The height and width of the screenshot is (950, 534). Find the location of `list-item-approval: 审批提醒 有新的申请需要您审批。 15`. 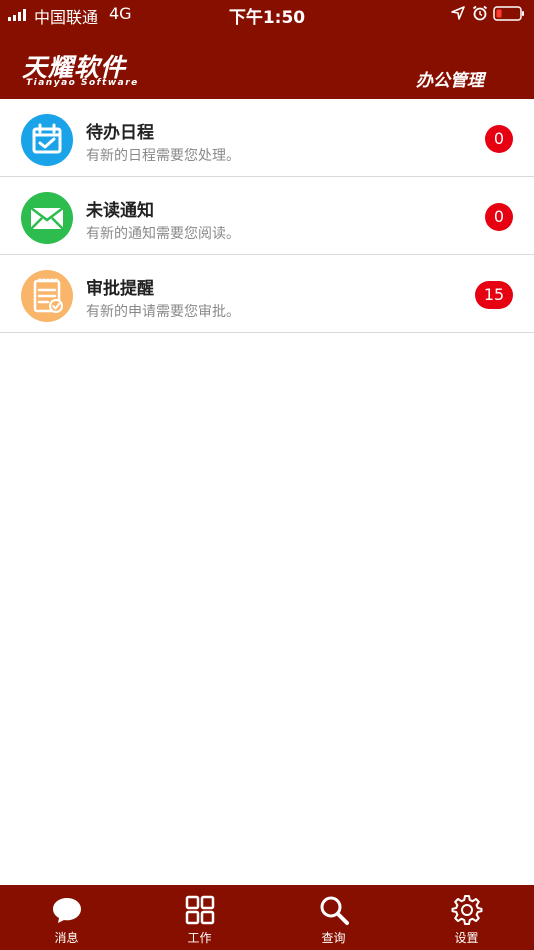

list-item-approval: 审批提醒 有新的申请需要您审批。 15 is located at coordinates (267, 294).